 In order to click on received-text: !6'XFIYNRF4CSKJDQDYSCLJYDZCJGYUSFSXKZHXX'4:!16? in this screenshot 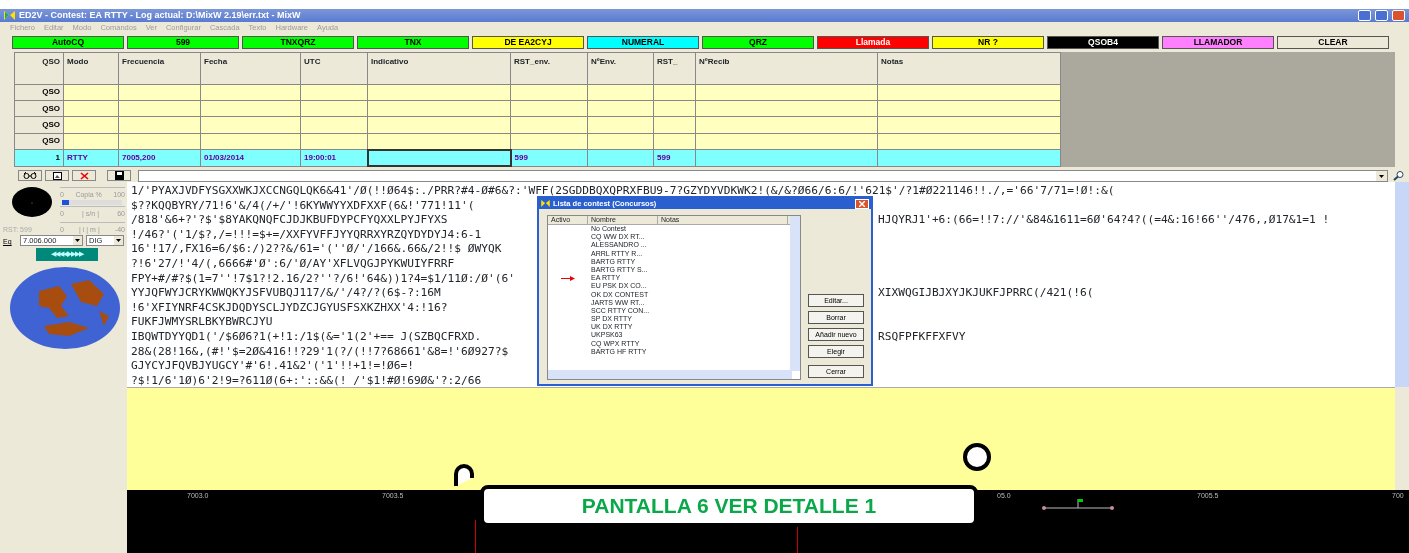, I will do `click(289, 308)`.